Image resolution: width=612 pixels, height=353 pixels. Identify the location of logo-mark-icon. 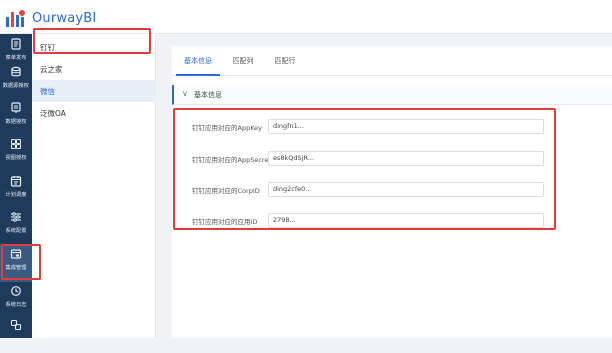
(15, 18).